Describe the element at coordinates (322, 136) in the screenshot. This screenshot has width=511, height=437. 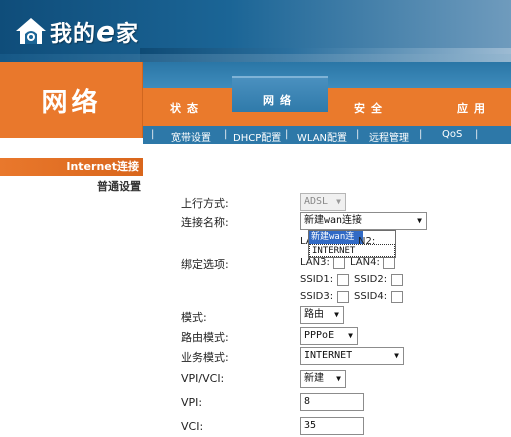
I see `sub-nav-wlan: WLAN配置` at that location.